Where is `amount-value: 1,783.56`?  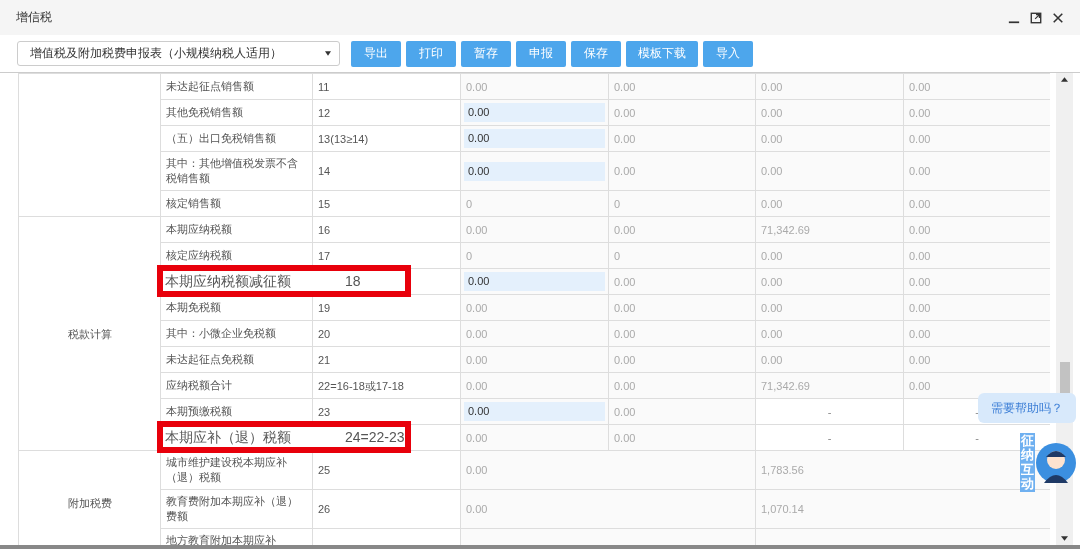 amount-value: 1,783.56 is located at coordinates (782, 470).